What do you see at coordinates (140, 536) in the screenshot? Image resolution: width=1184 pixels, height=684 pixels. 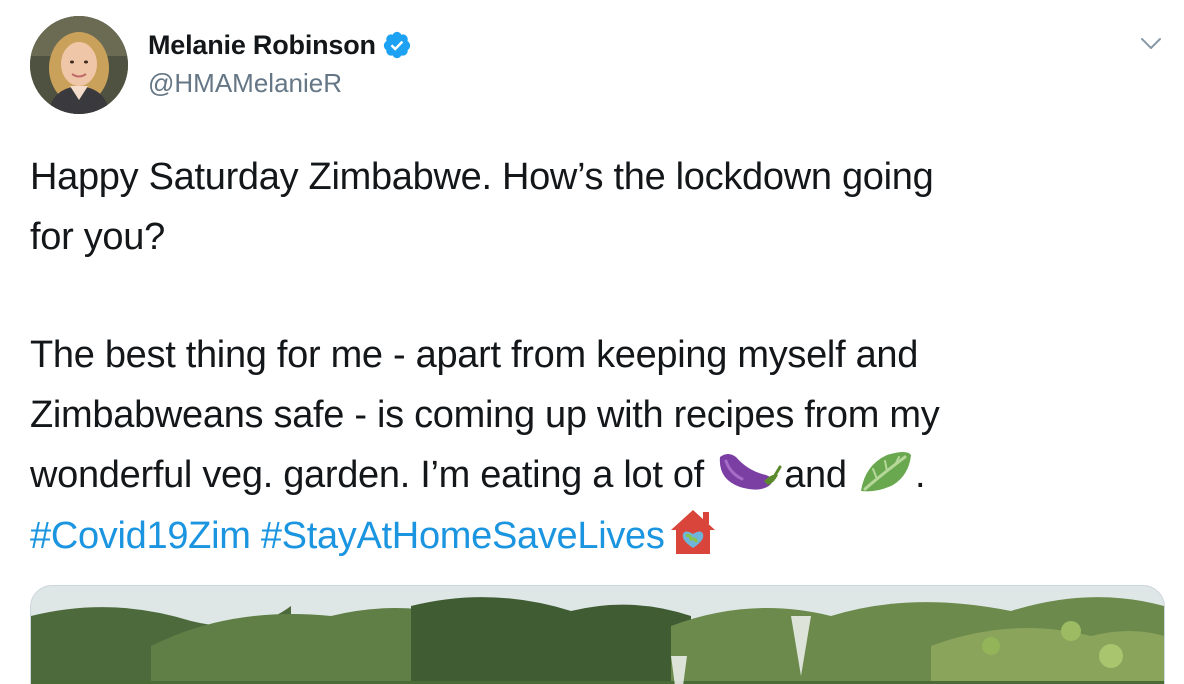 I see `hashtag-link: #Covid19Zim` at bounding box center [140, 536].